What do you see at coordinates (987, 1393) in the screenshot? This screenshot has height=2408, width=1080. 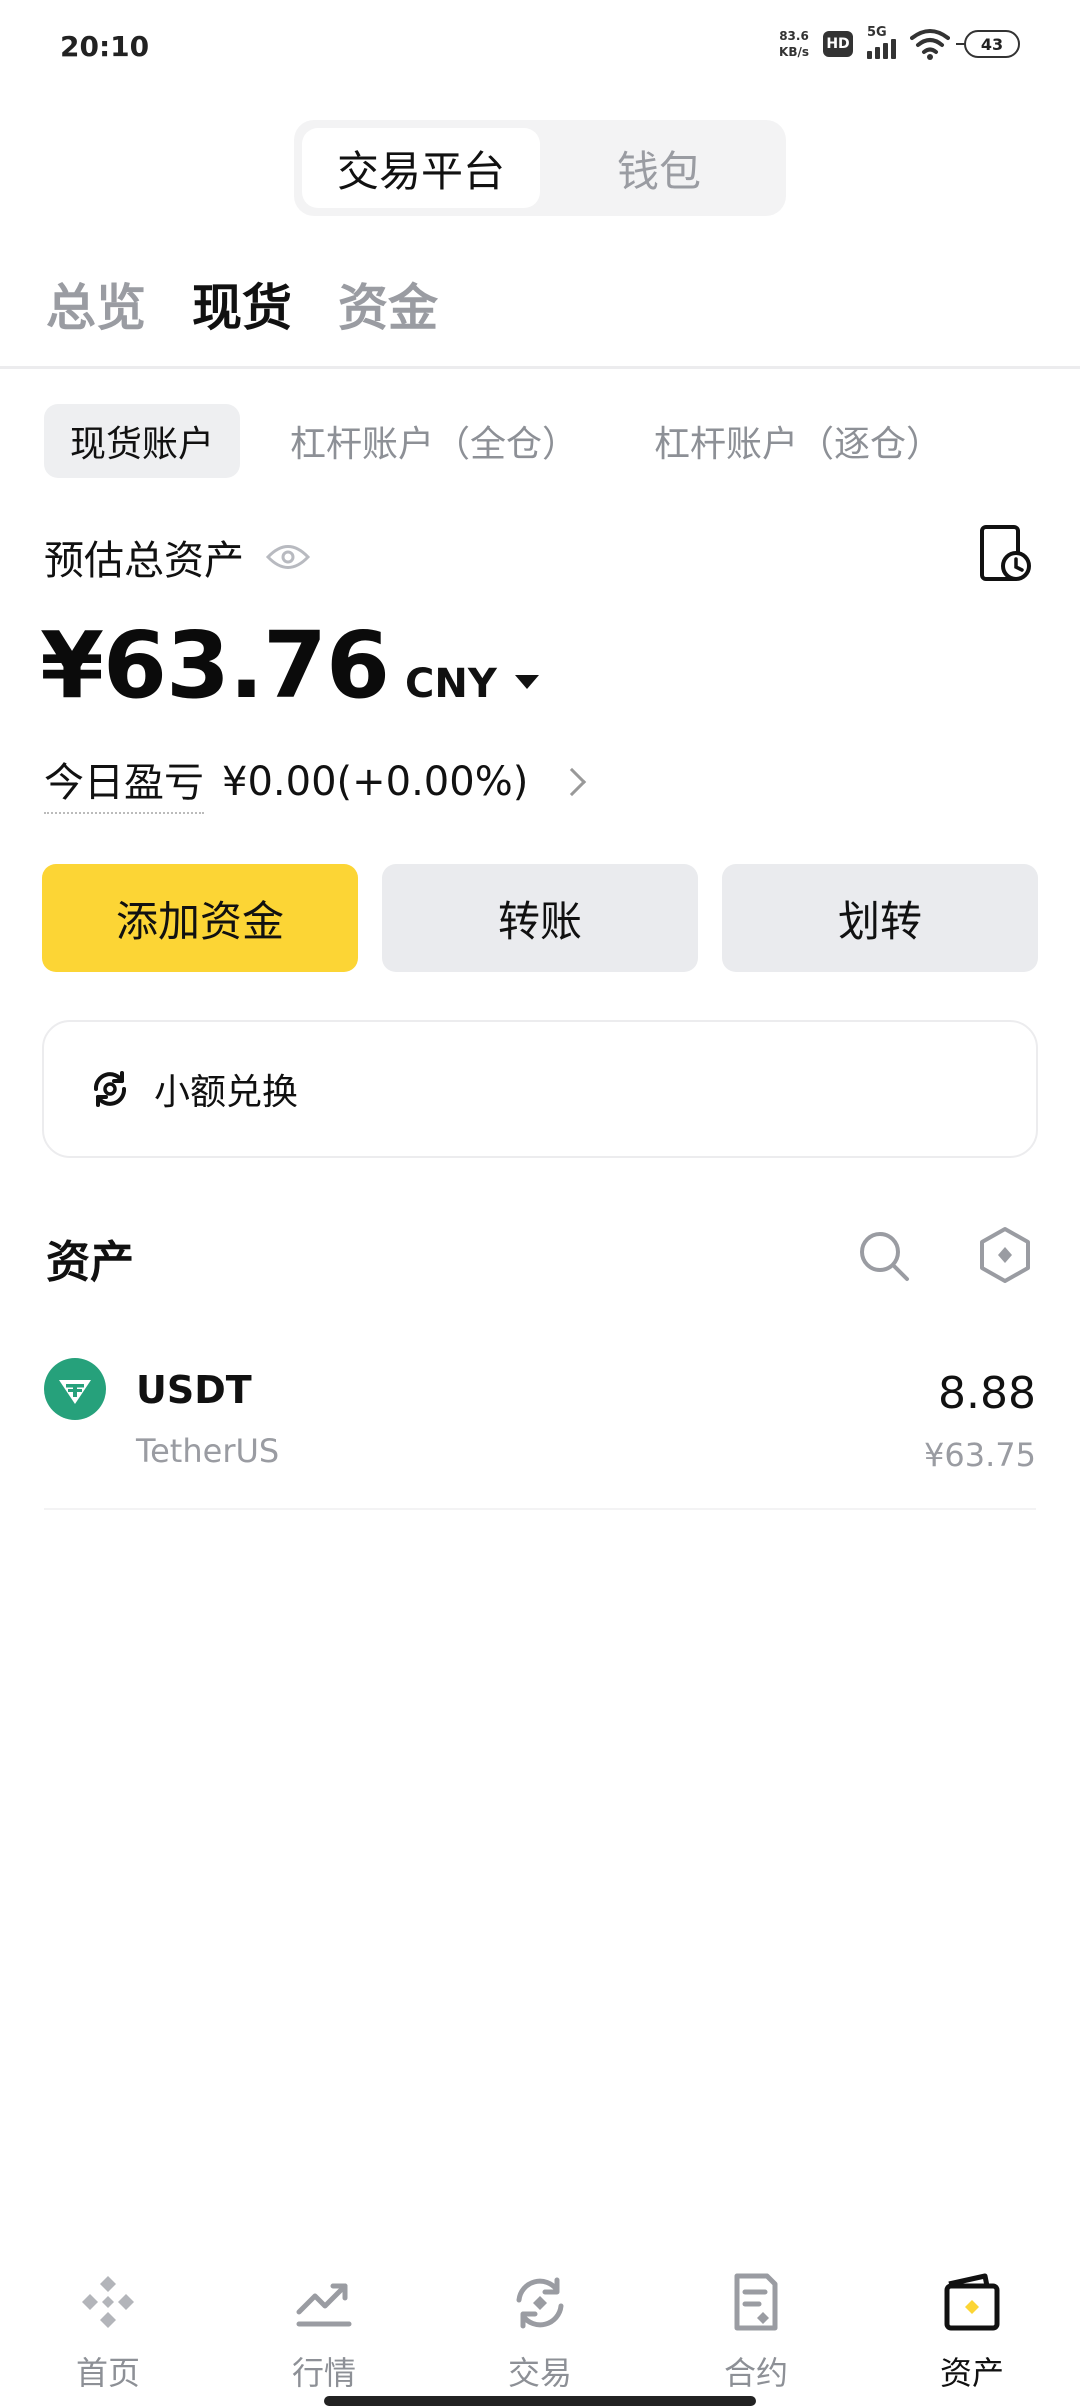 I see `asset-amount: 8.88` at bounding box center [987, 1393].